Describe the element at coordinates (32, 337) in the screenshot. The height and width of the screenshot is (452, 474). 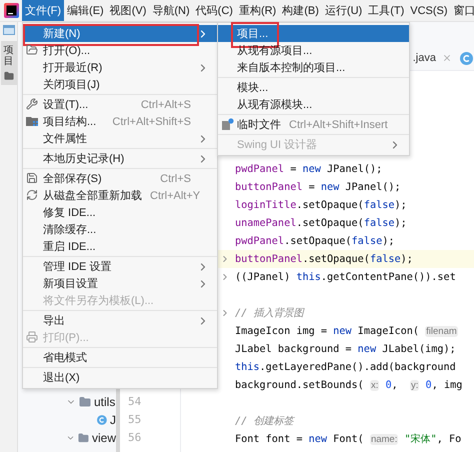
I see `printer-icon` at that location.